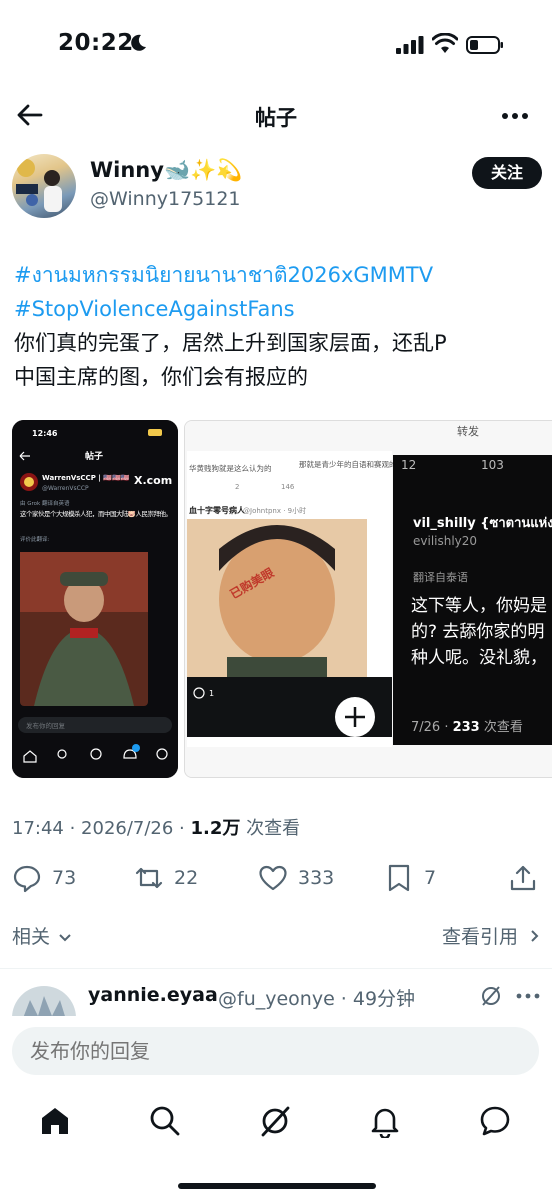  I want to click on shot2-count: 146, so click(288, 487).